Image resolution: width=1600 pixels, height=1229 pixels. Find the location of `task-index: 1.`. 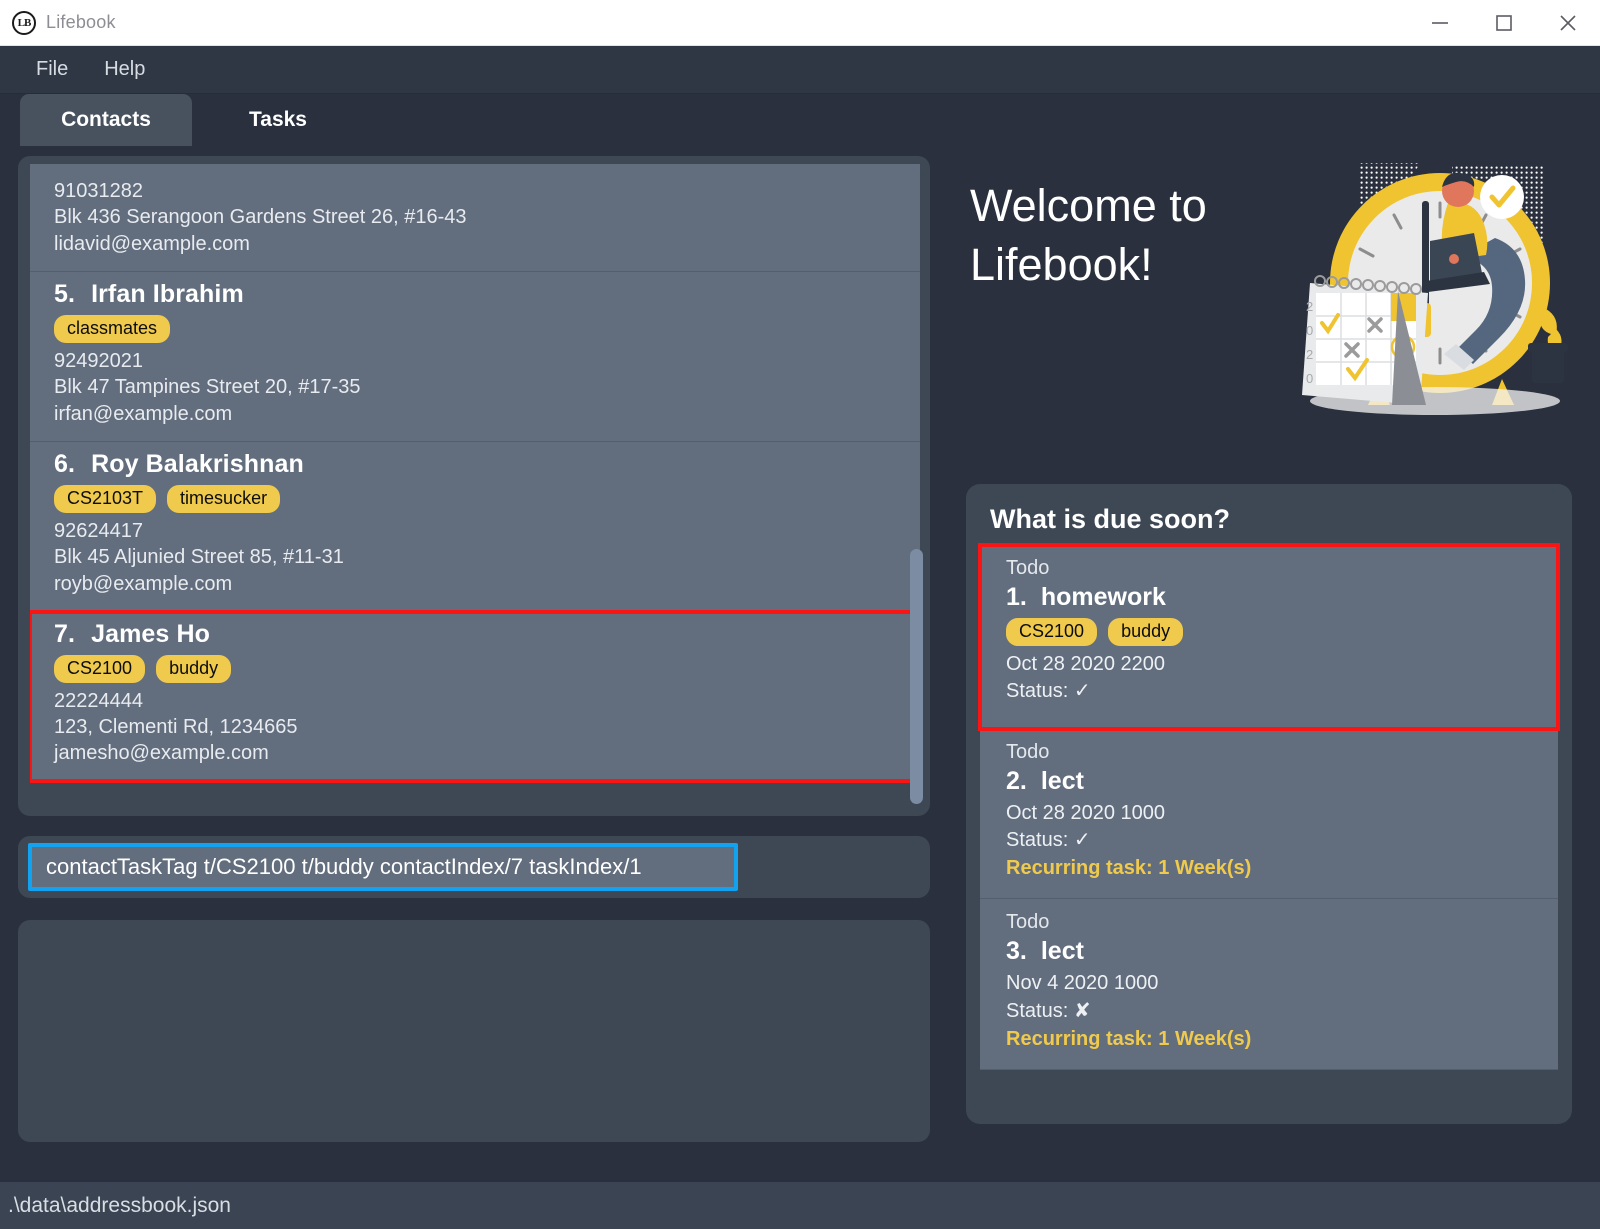

task-index: 1. is located at coordinates (1016, 597).